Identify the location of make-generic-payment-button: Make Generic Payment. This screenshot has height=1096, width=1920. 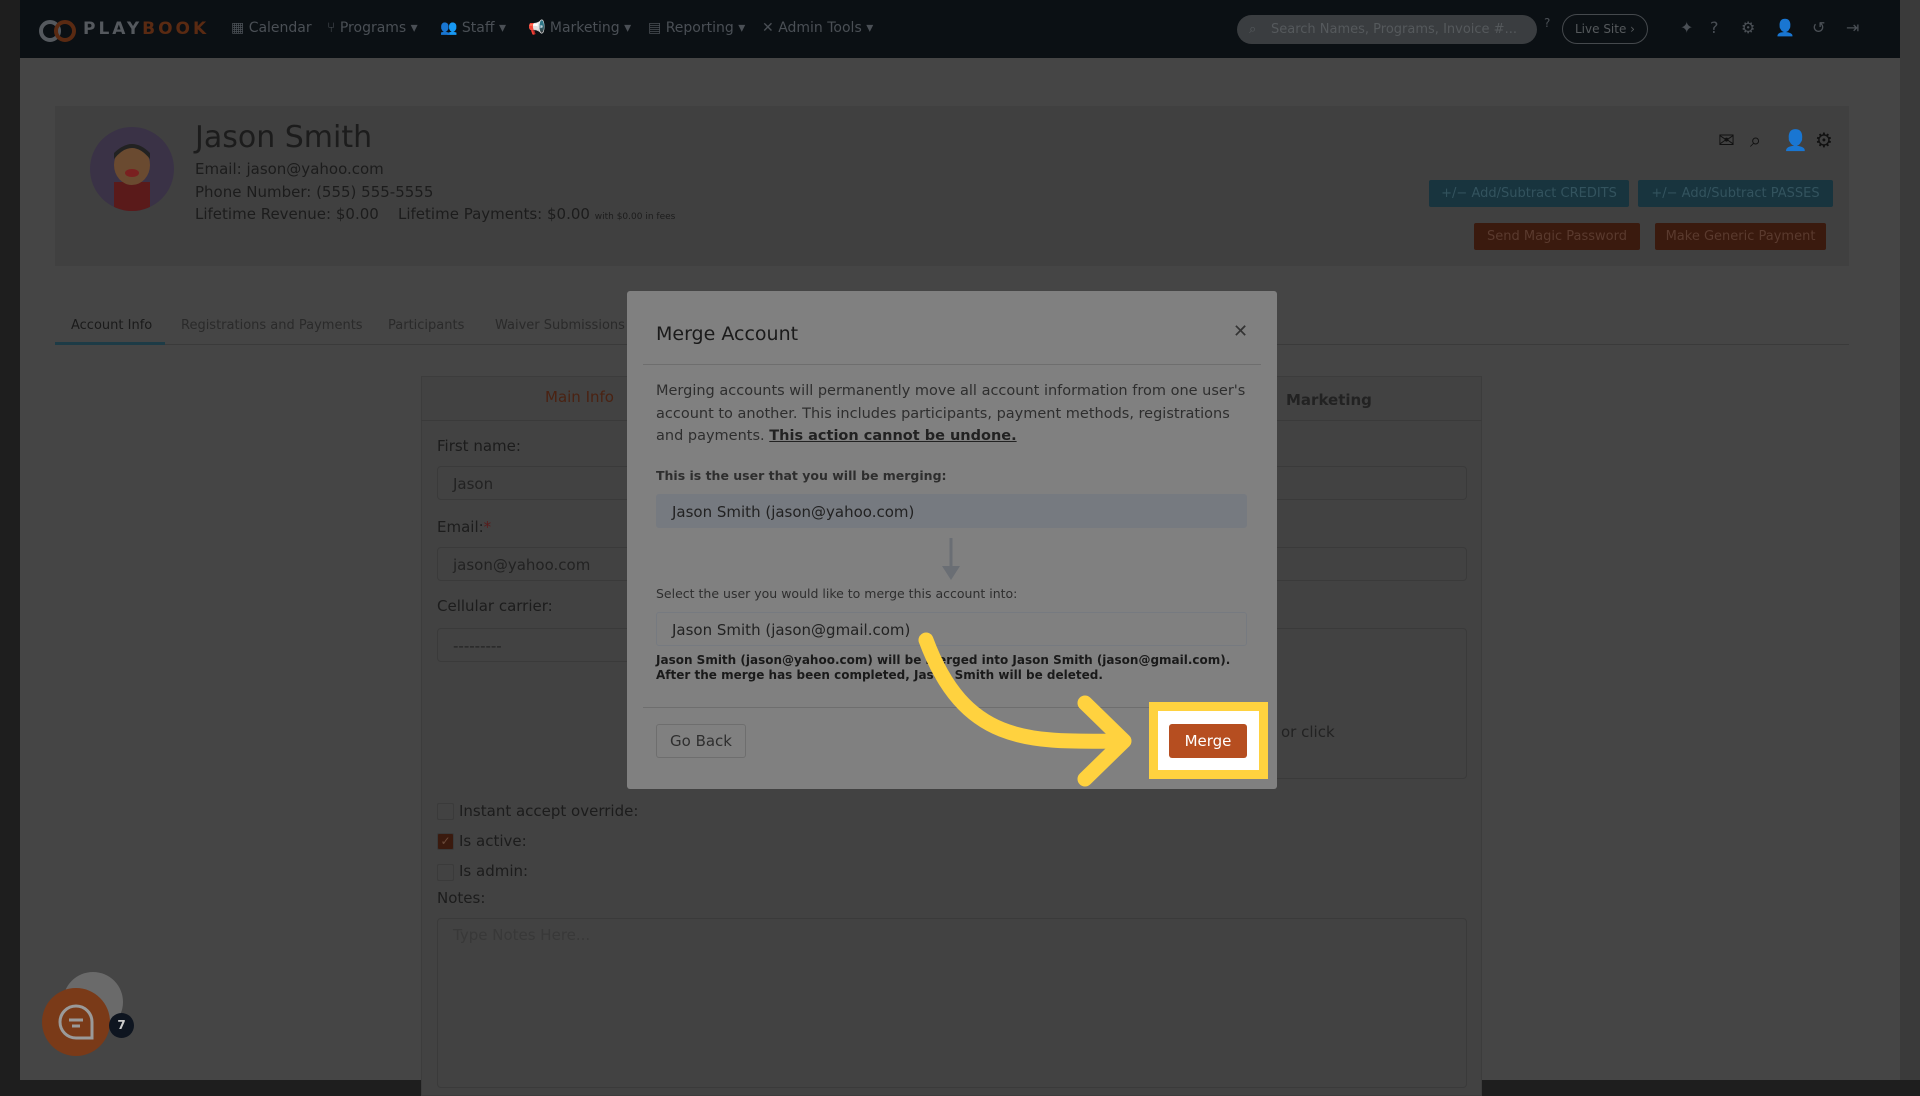
(1740, 236).